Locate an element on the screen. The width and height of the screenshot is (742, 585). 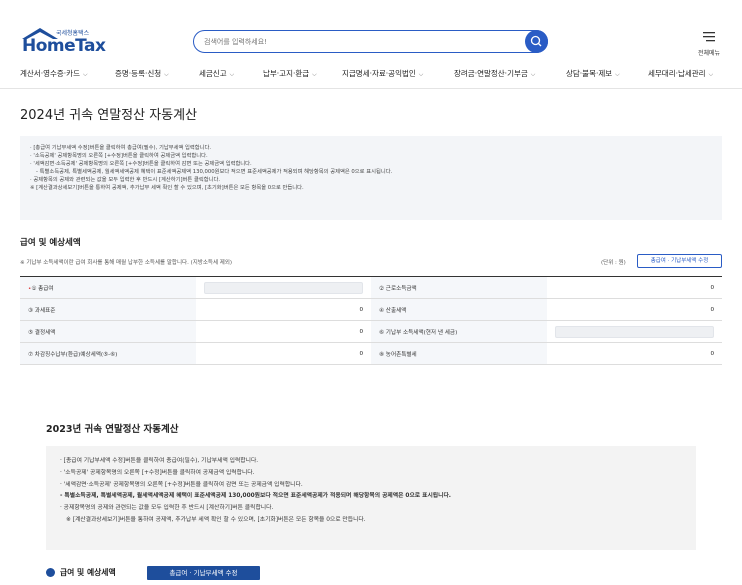
search-icon is located at coordinates (536, 41).